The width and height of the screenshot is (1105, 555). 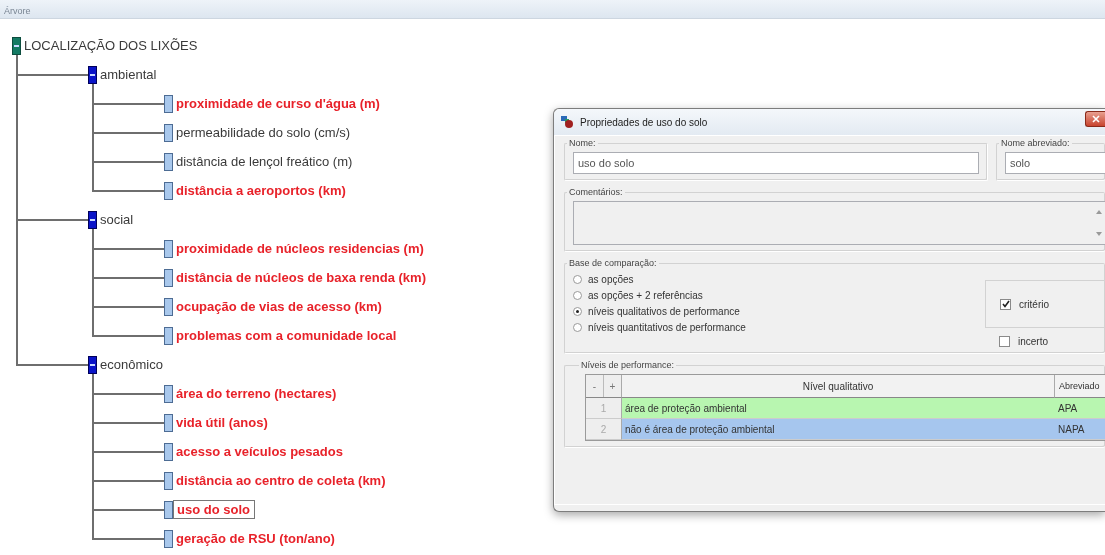 I want to click on row-number: 2, so click(x=604, y=429).